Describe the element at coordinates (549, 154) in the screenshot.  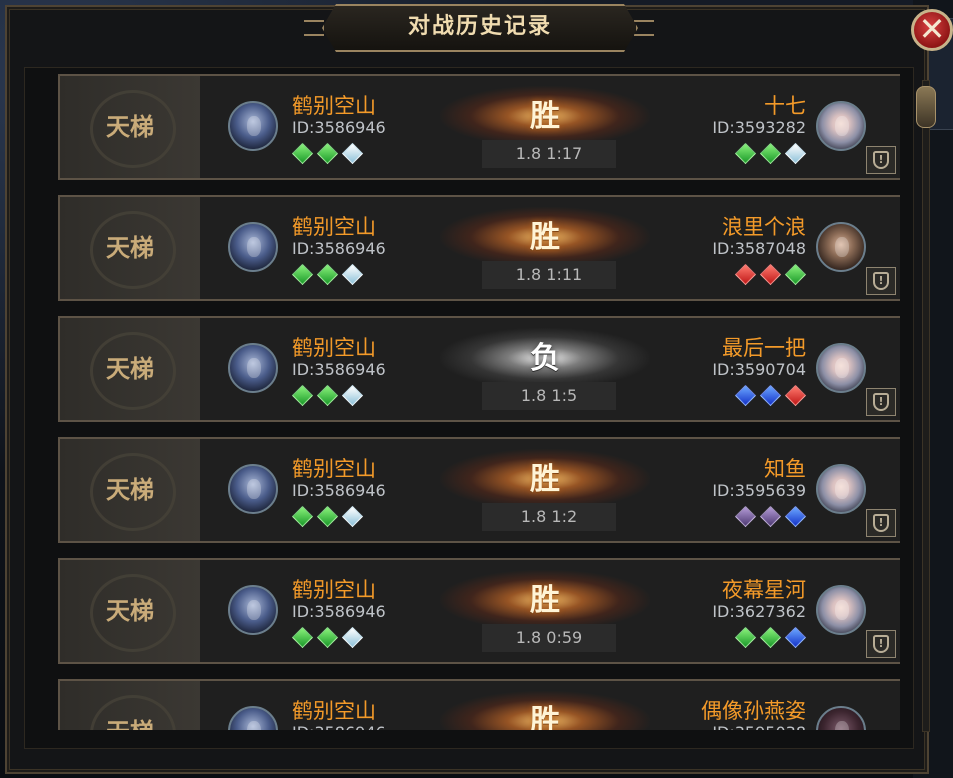
I see `match-time: 1.8 1:17` at that location.